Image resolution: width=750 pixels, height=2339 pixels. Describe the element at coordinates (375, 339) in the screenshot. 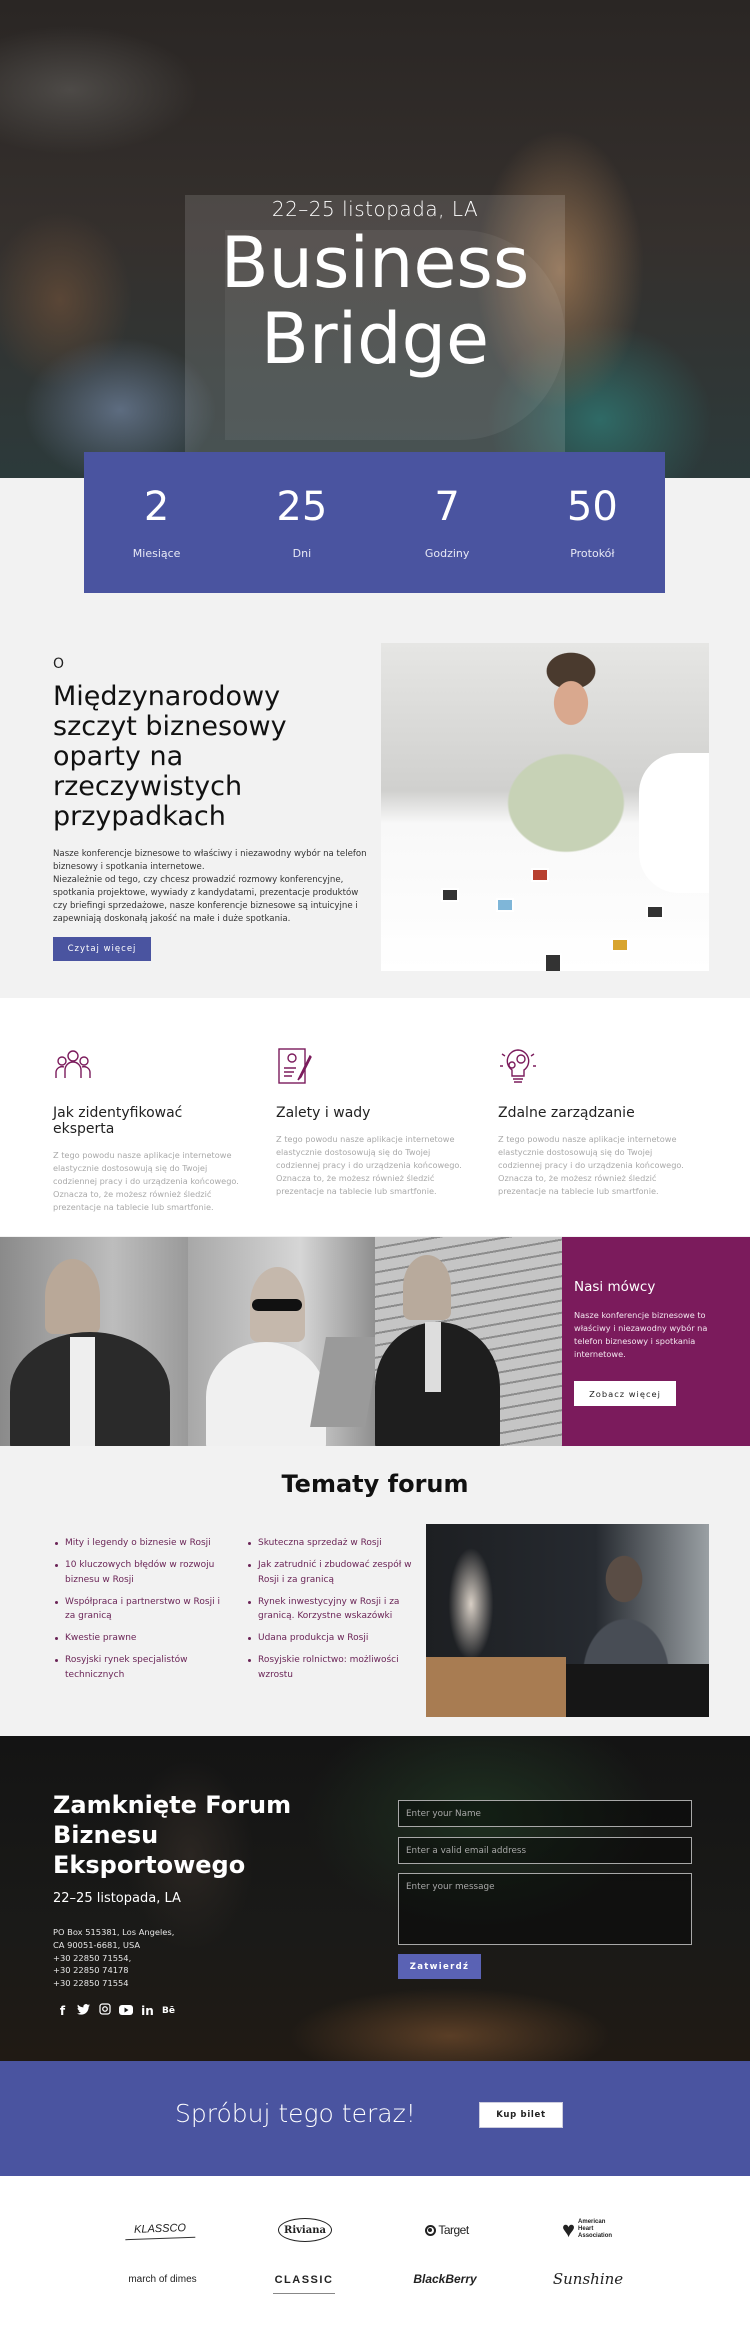

I see `hero-title-line2: Bridge` at that location.